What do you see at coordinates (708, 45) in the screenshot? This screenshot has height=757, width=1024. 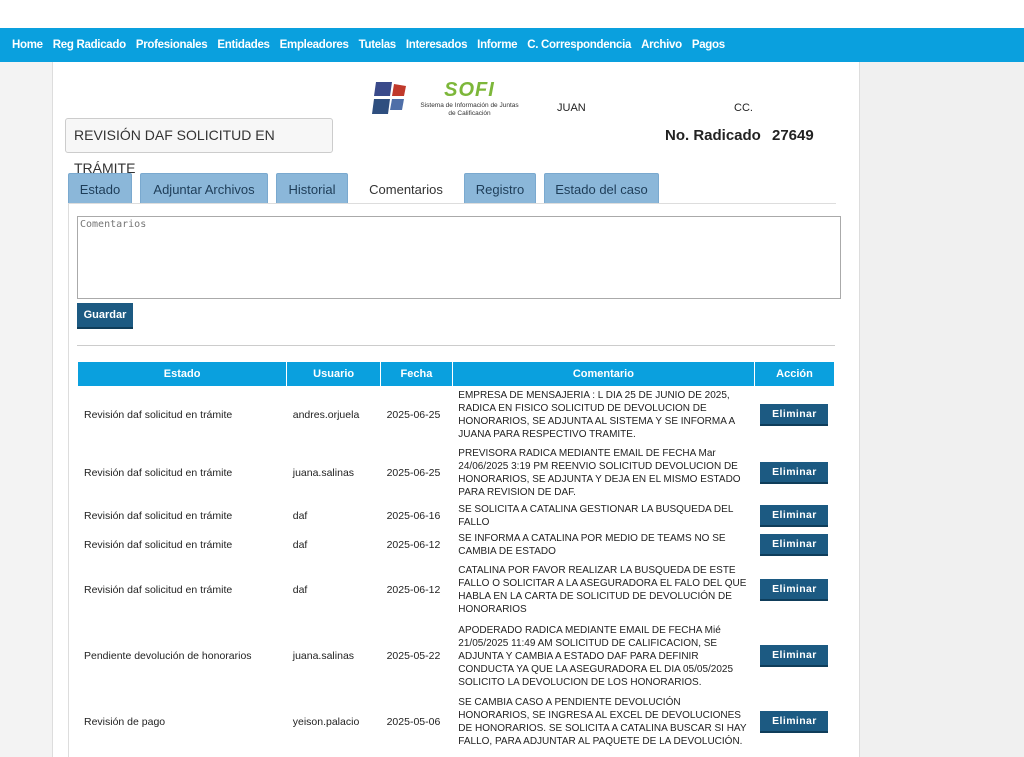 I see `nav-pagos: Pagos` at bounding box center [708, 45].